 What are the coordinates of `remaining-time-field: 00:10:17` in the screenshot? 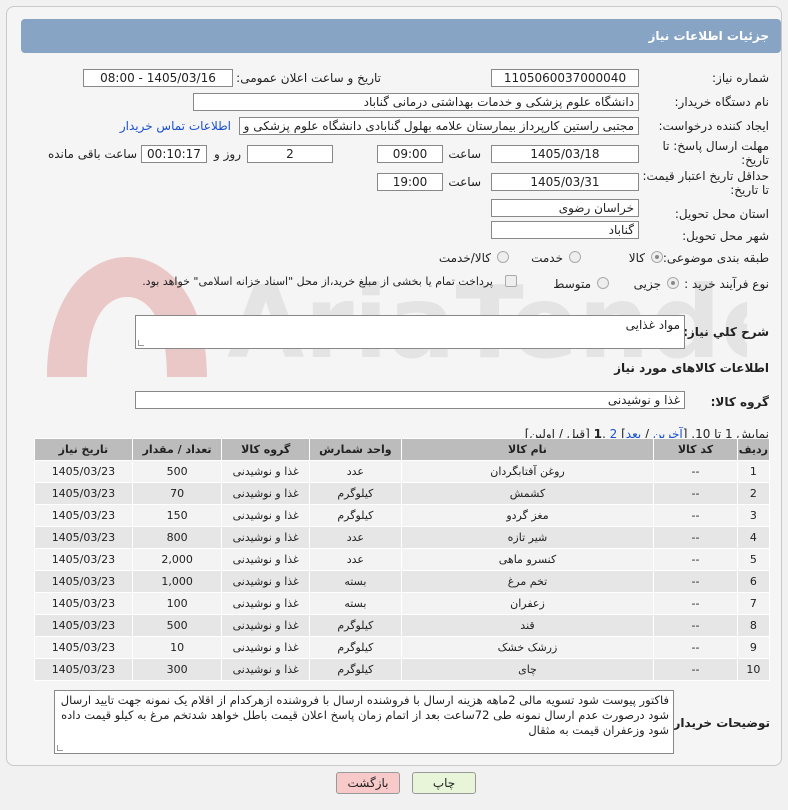 It's located at (174, 154).